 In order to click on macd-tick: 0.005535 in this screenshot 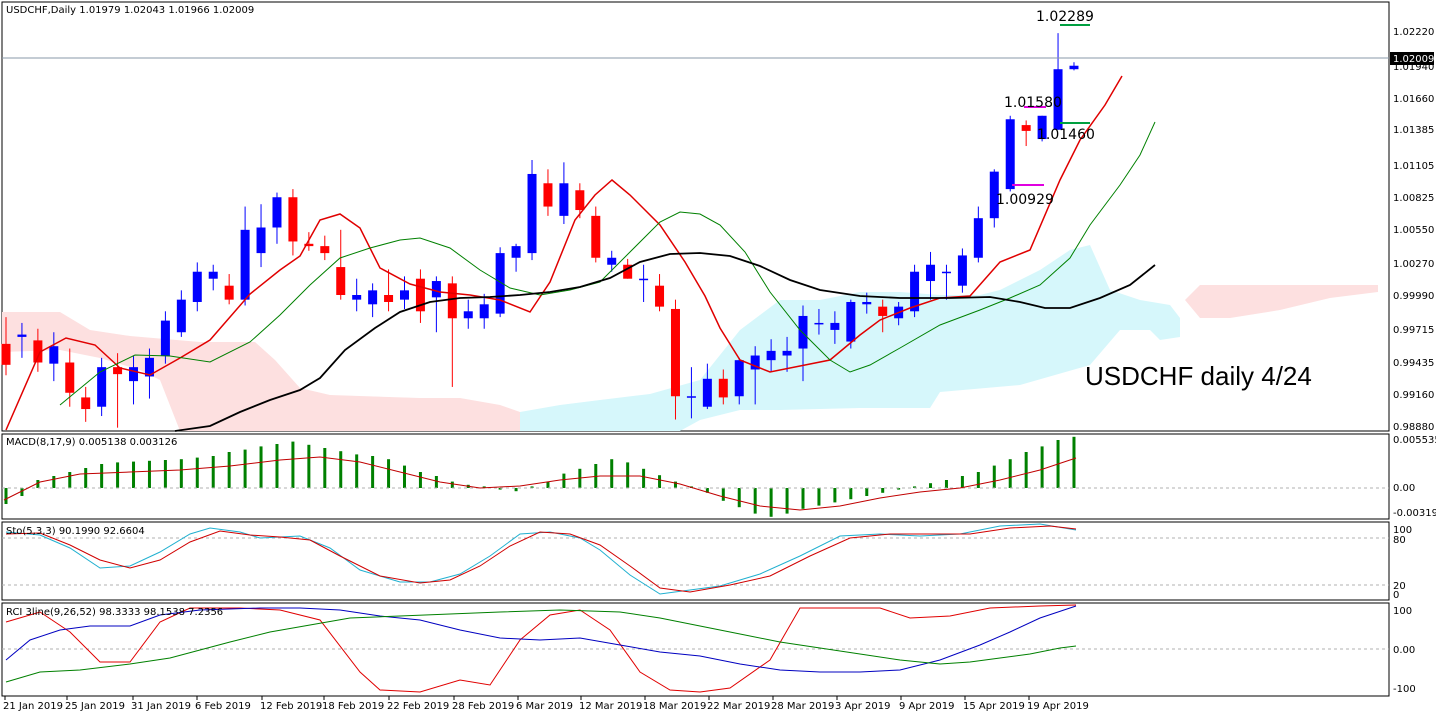, I will do `click(1414, 440)`.